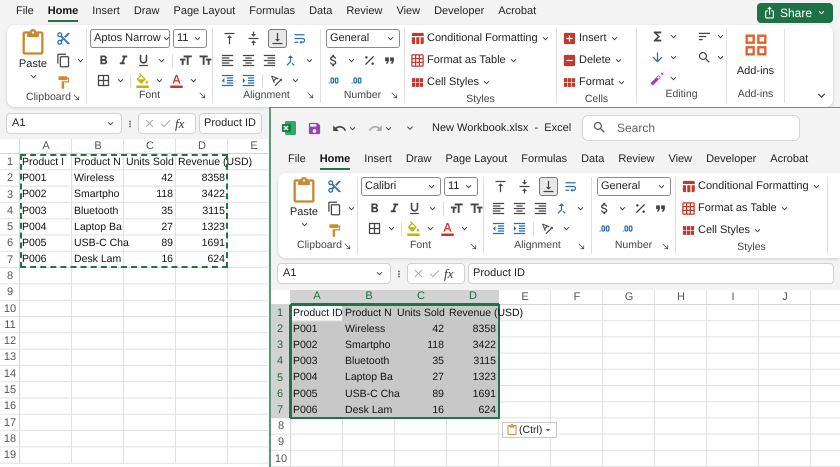  I want to click on delete-cells-button: Delete, so click(594, 60).